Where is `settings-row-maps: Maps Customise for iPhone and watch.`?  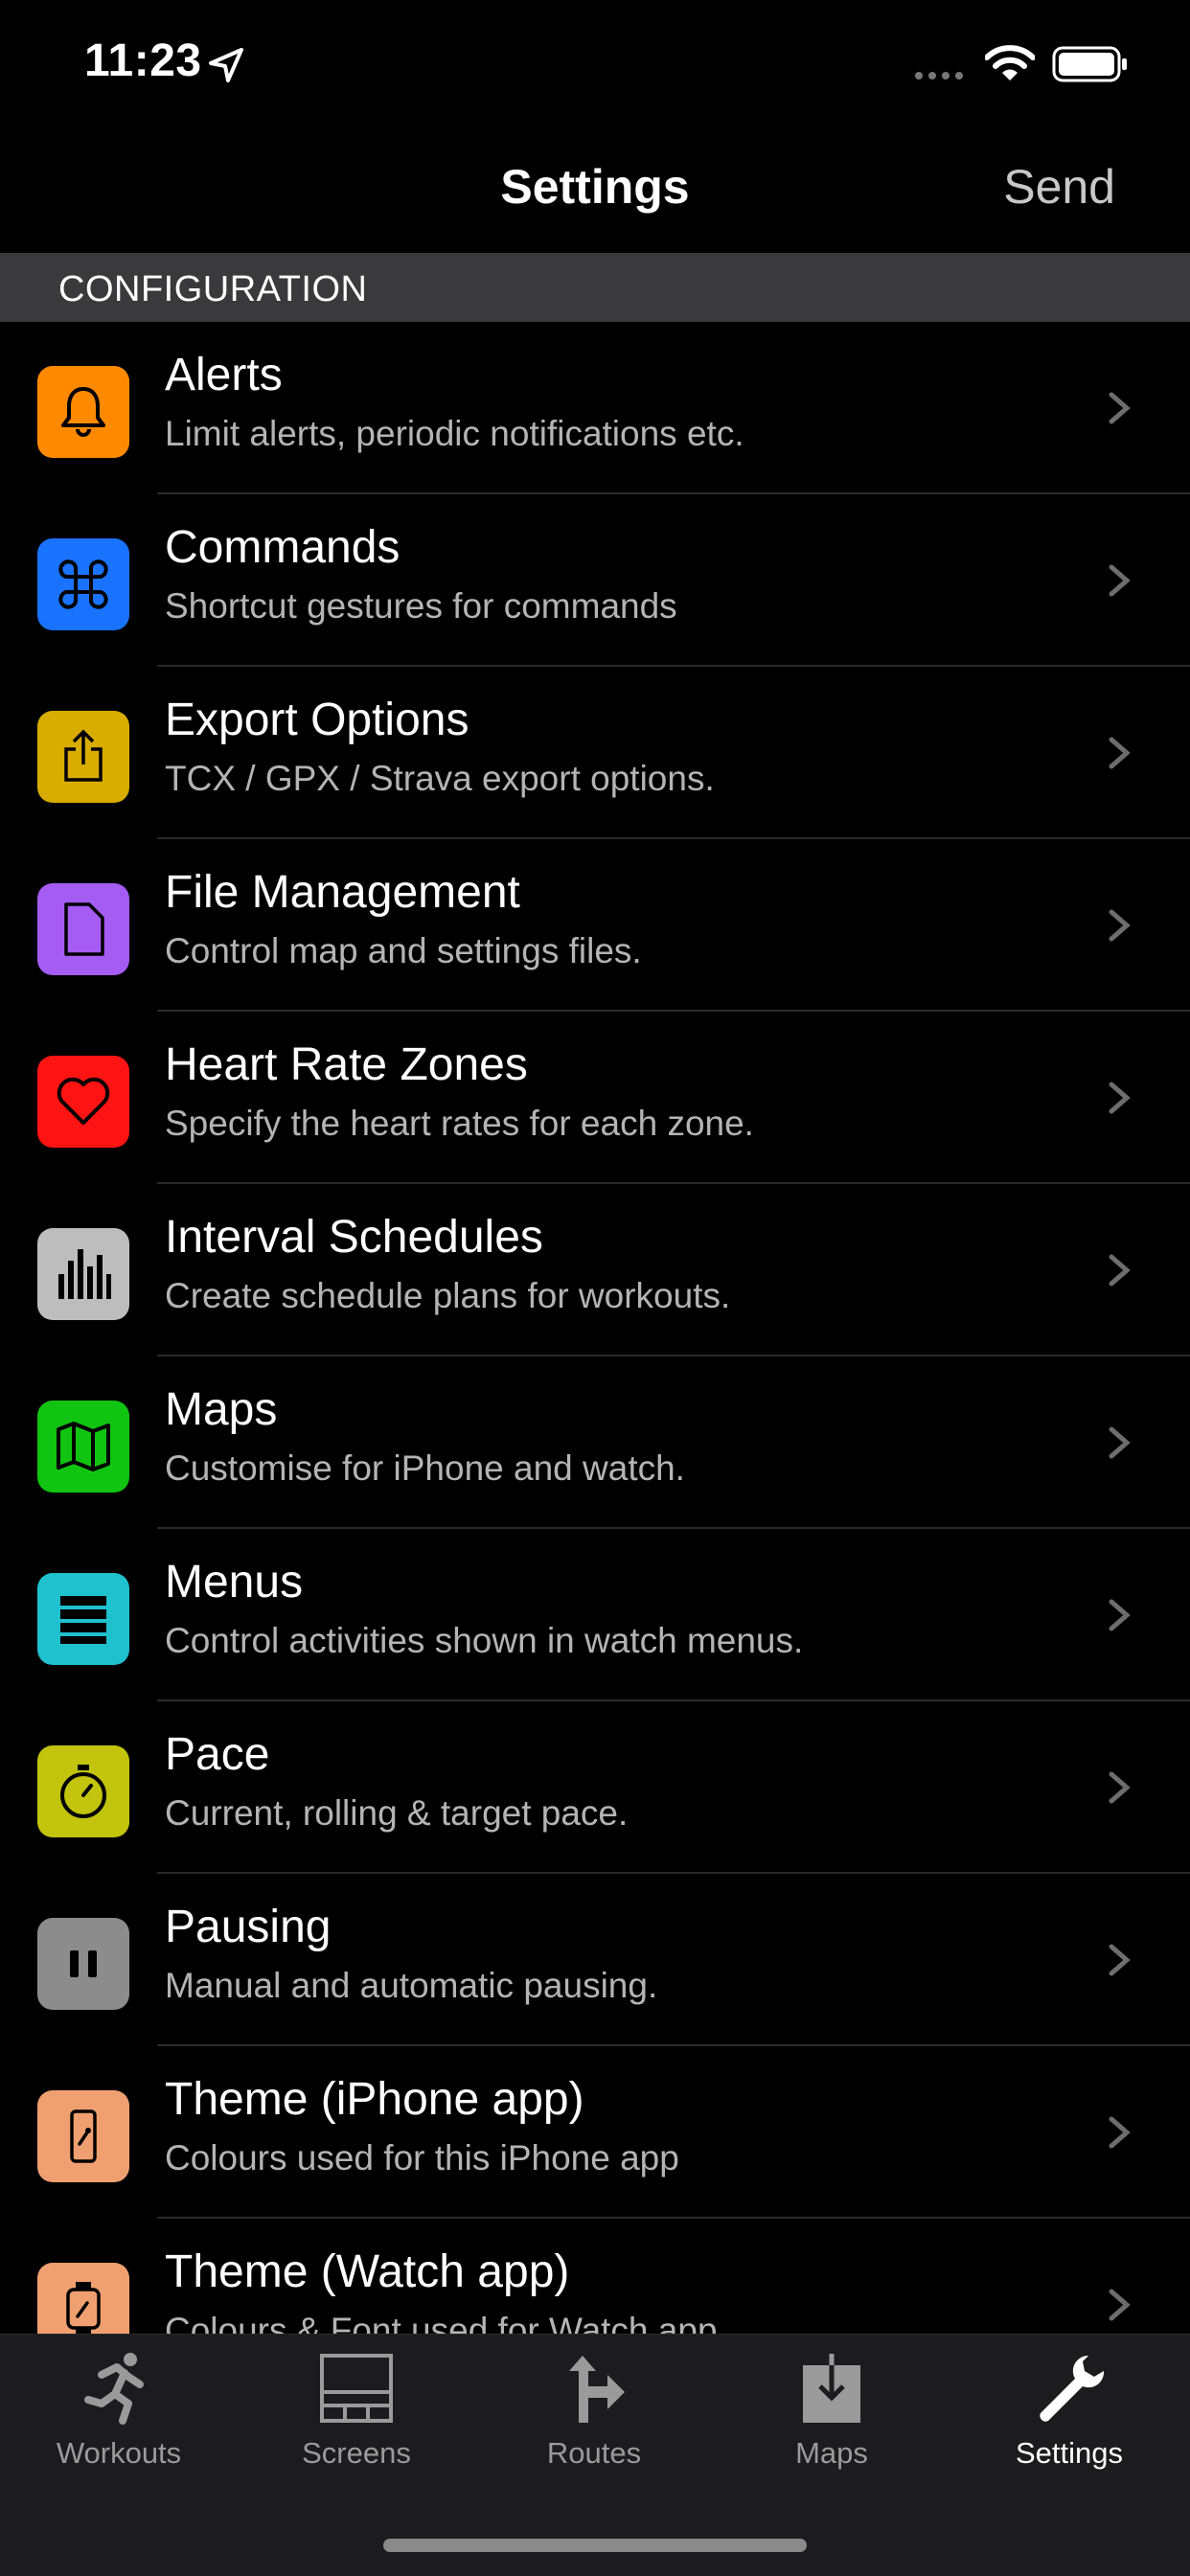 settings-row-maps: Maps Customise for iPhone and watch. is located at coordinates (595, 1442).